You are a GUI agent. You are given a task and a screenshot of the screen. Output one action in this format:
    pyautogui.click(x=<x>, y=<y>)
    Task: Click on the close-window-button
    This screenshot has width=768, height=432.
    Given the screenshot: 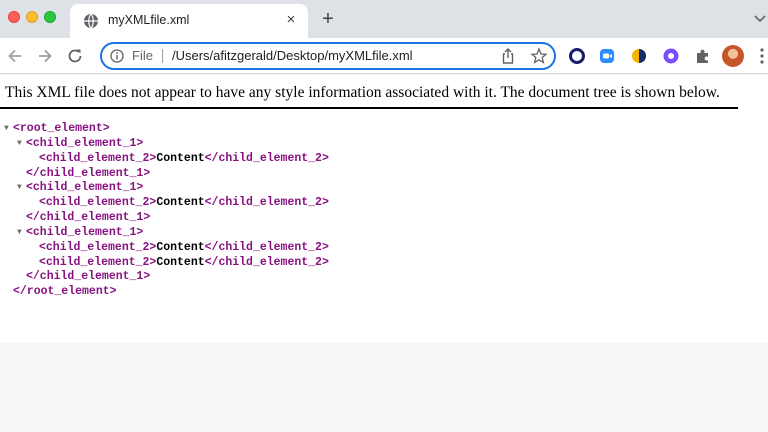 What is the action you would take?
    pyautogui.click(x=14, y=17)
    